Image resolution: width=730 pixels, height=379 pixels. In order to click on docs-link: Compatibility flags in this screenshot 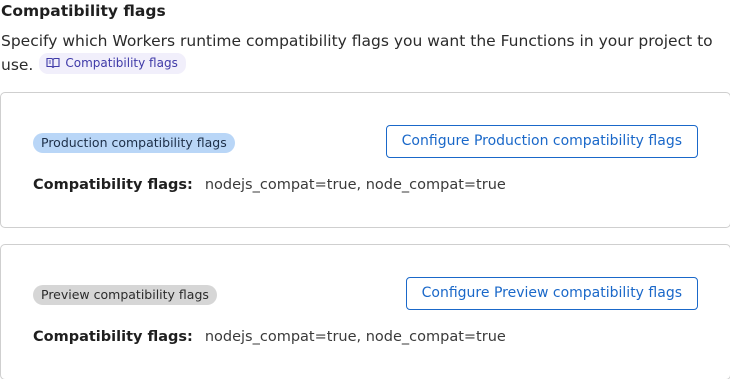, I will do `click(112, 63)`.